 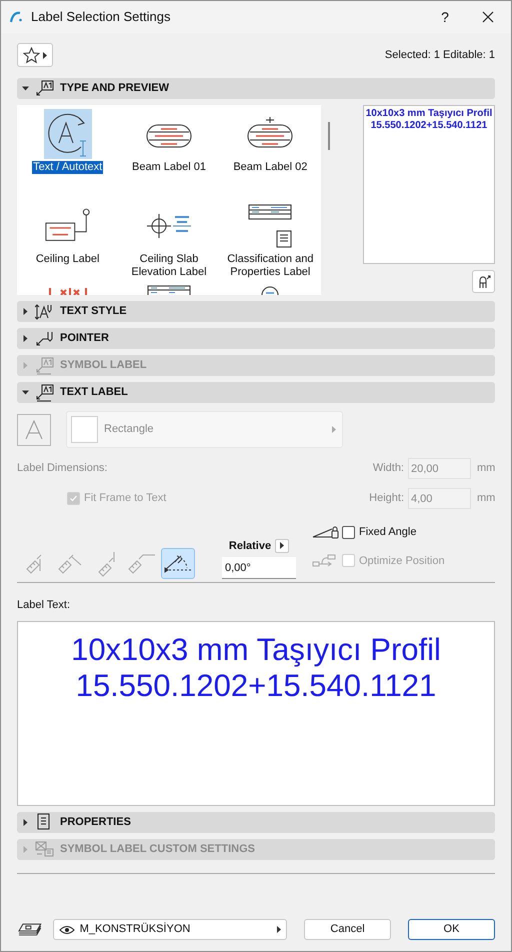 I want to click on section-header: TEXT STYLE, so click(x=256, y=311).